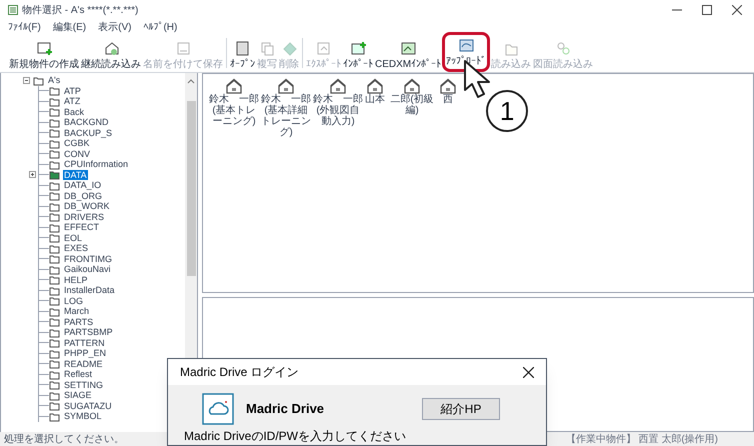 The height and width of the screenshot is (446, 754). I want to click on tree-item: ATP, so click(72, 91).